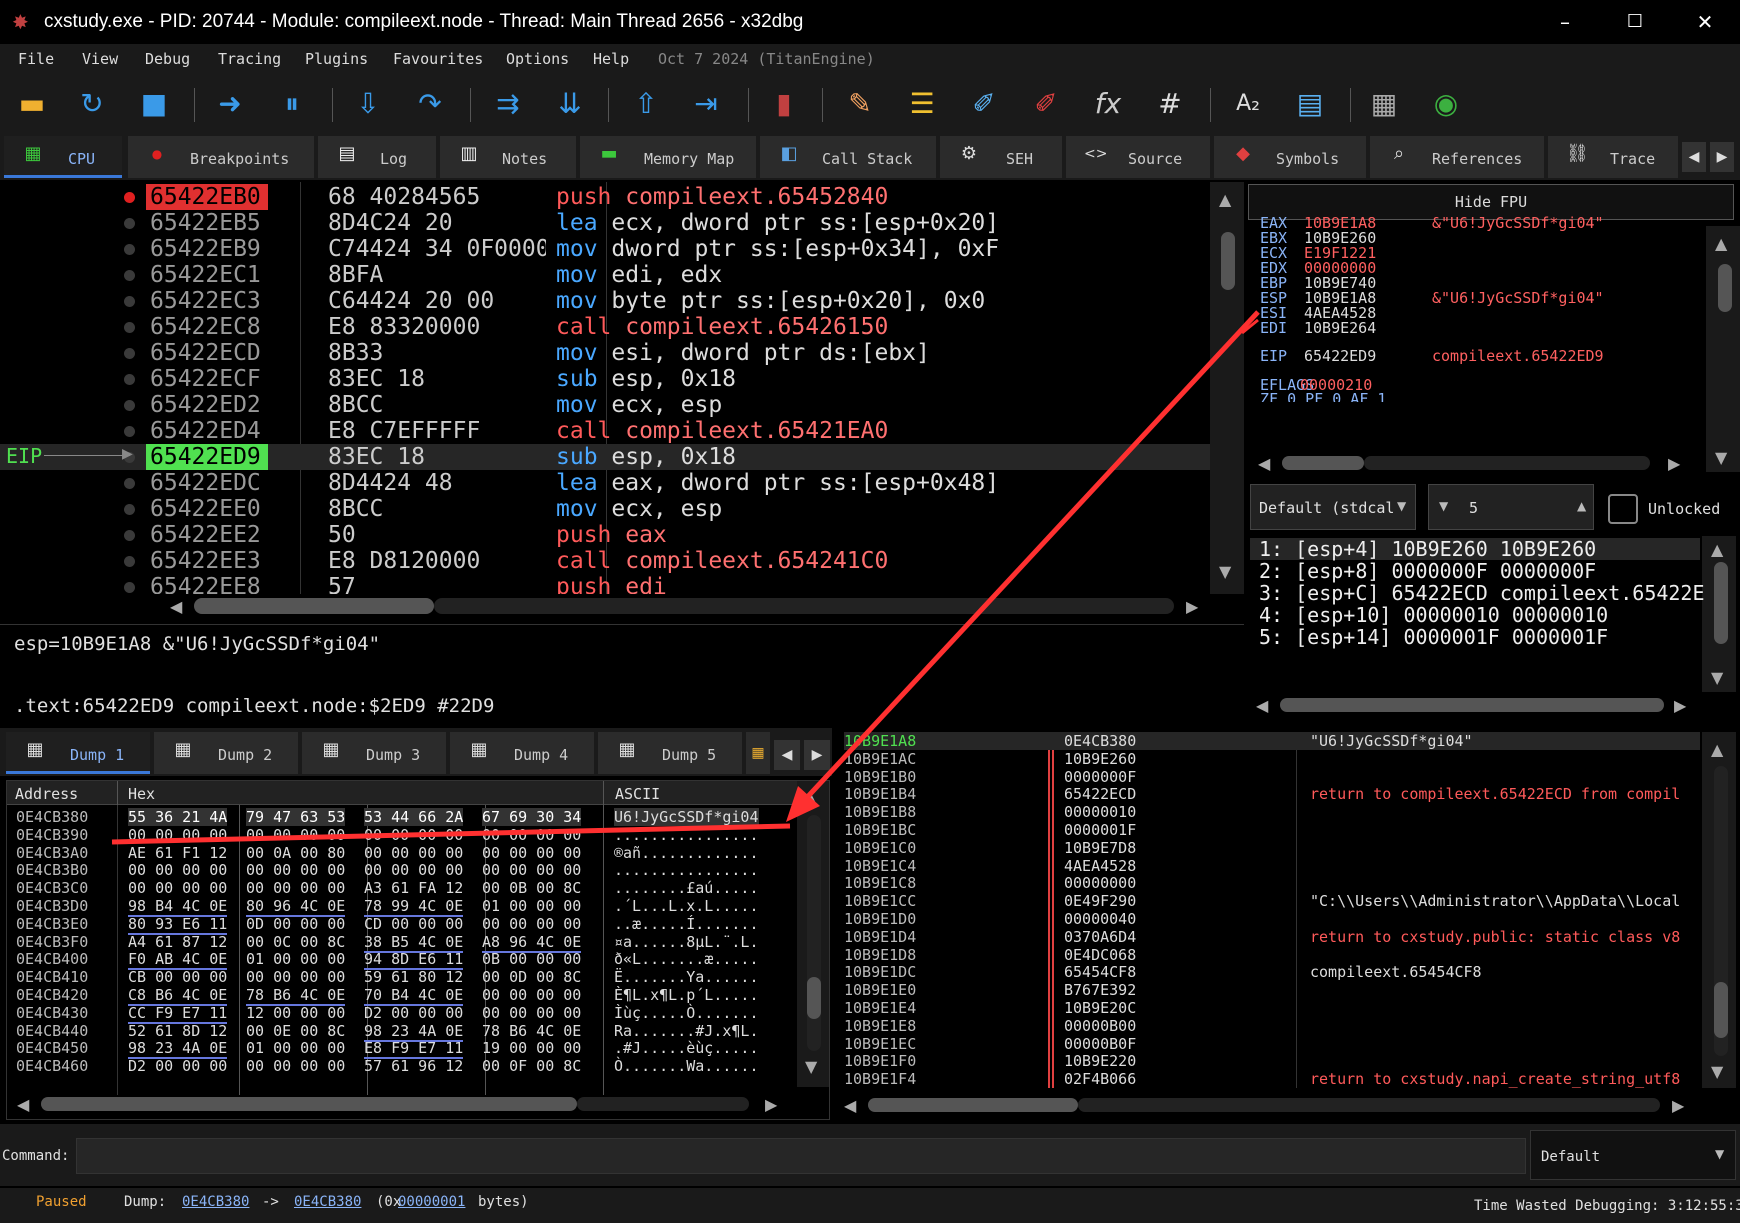 This screenshot has height=1223, width=1740. Describe the element at coordinates (1029, 558) in the screenshot. I see `annotation-arrow-line` at that location.